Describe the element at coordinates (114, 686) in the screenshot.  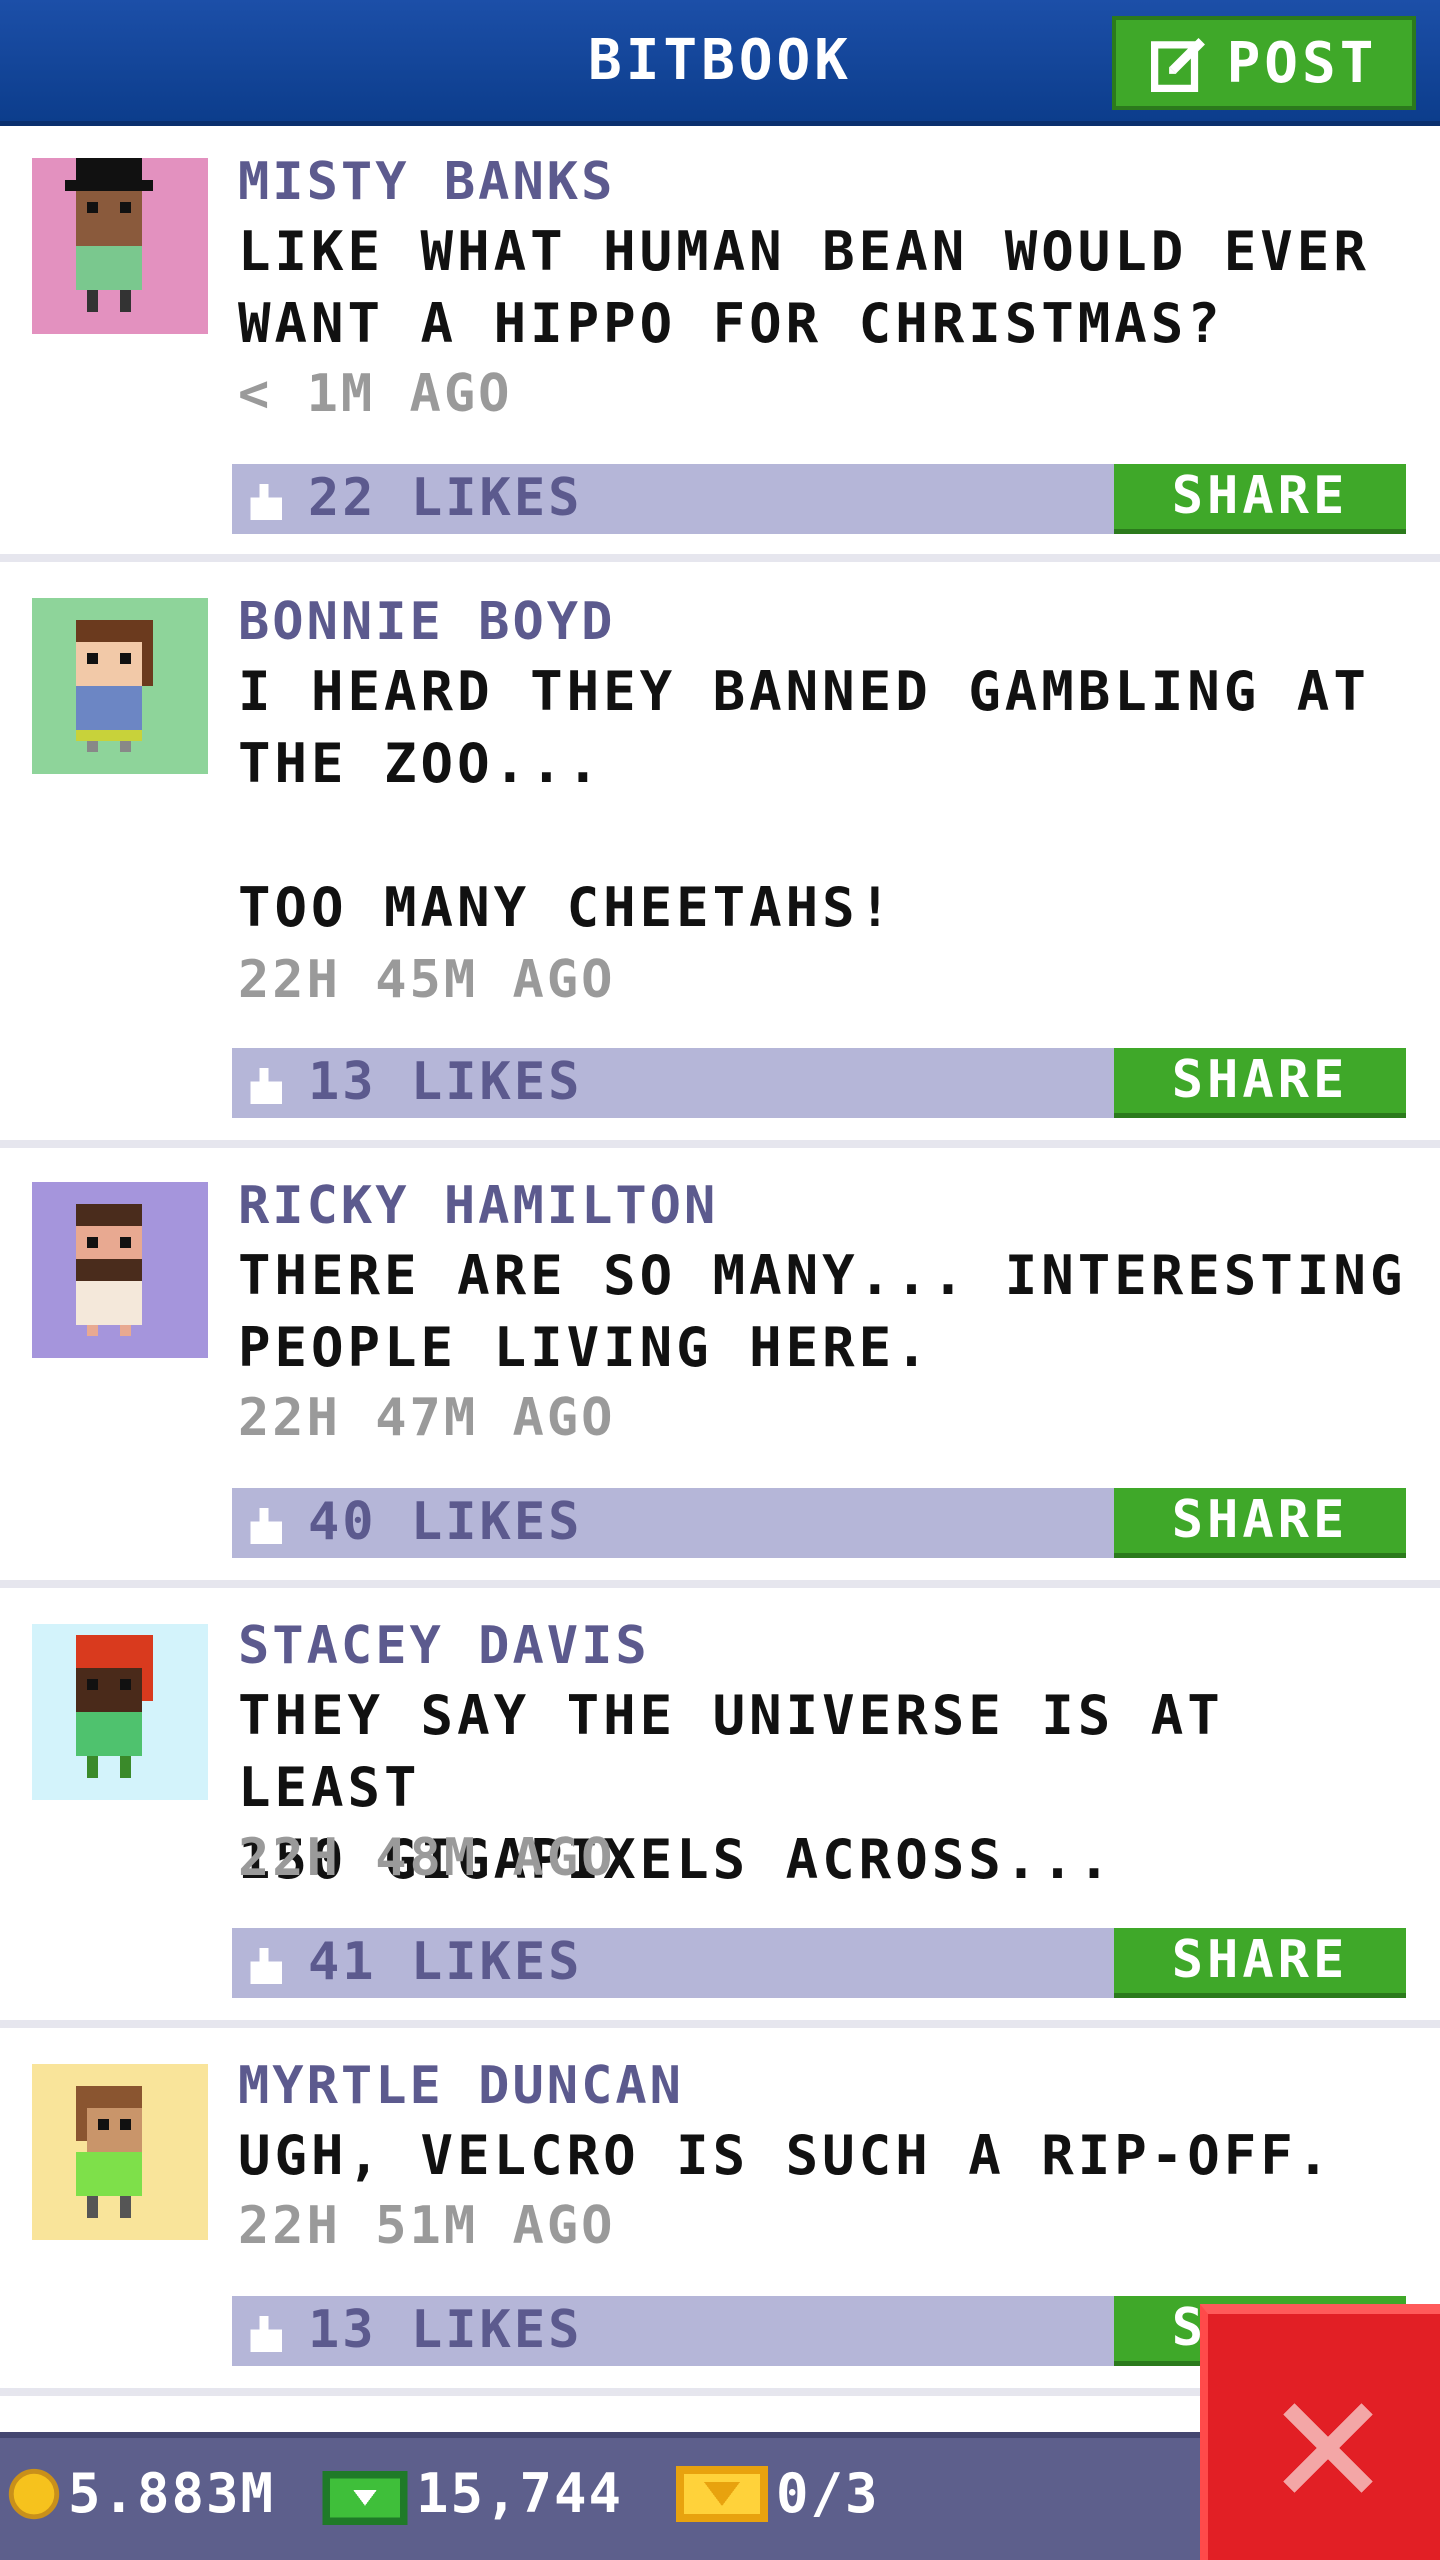
I see `avatar-bonnie-boyd` at that location.